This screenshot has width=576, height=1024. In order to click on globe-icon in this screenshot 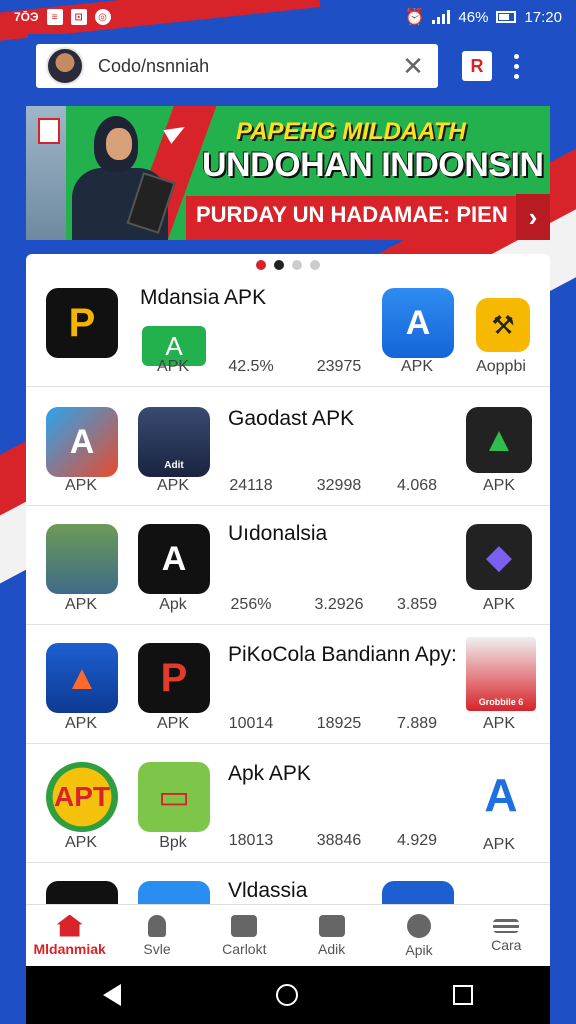, I will do `click(418, 925)`.